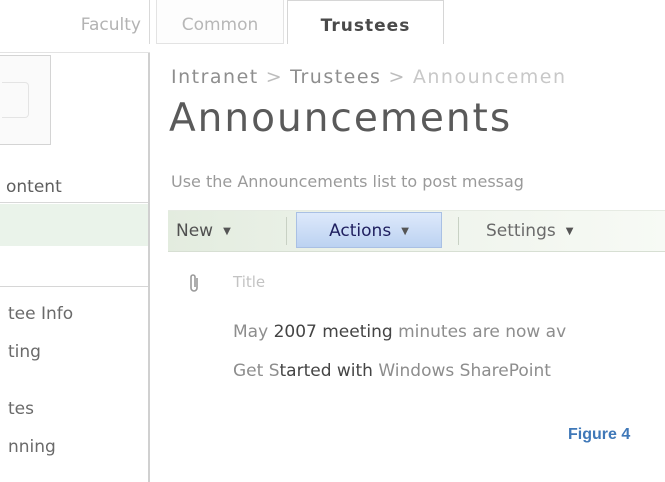 Image resolution: width=665 pixels, height=482 pixels. Describe the element at coordinates (24, 352) in the screenshot. I see `nav-item-meeting: ting` at that location.